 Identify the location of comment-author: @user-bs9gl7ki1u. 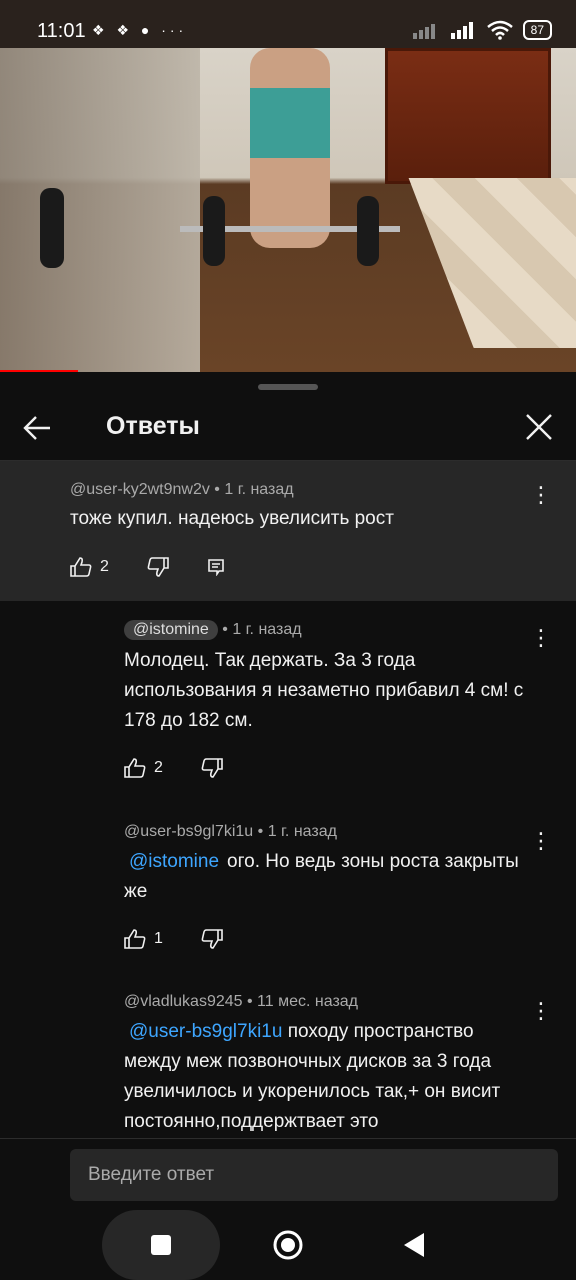
(188, 831).